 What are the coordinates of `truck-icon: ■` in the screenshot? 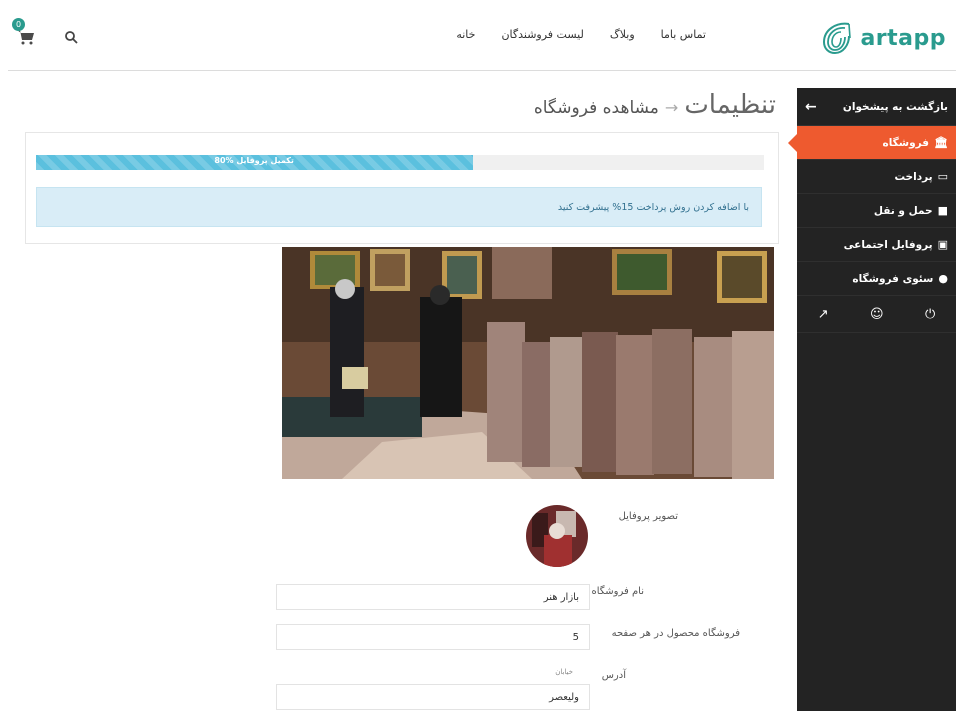 It's located at (942, 210).